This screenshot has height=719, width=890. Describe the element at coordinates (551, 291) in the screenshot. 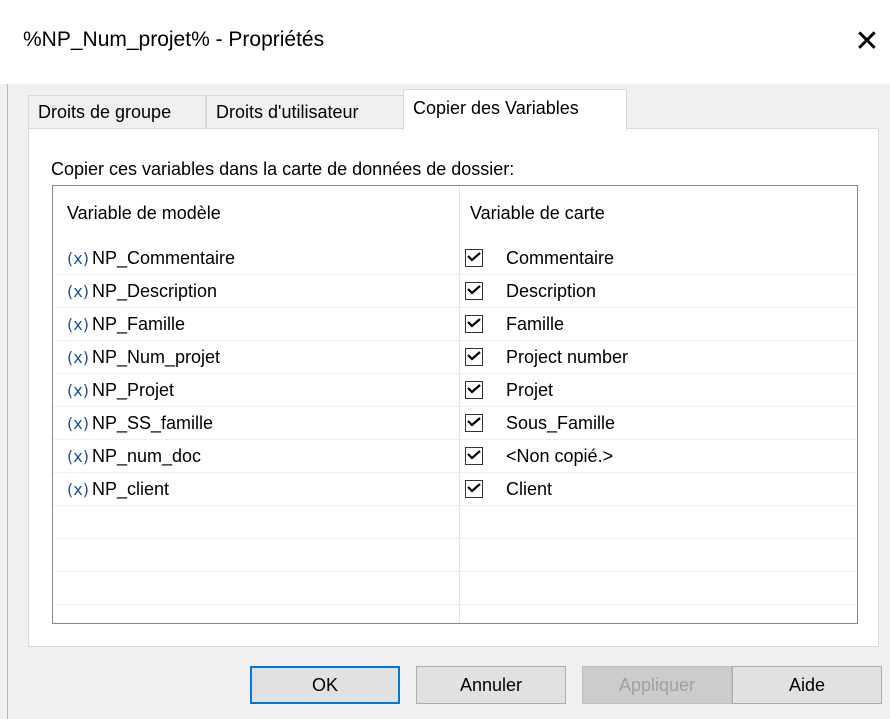

I see `card-variable-cell: Description` at that location.